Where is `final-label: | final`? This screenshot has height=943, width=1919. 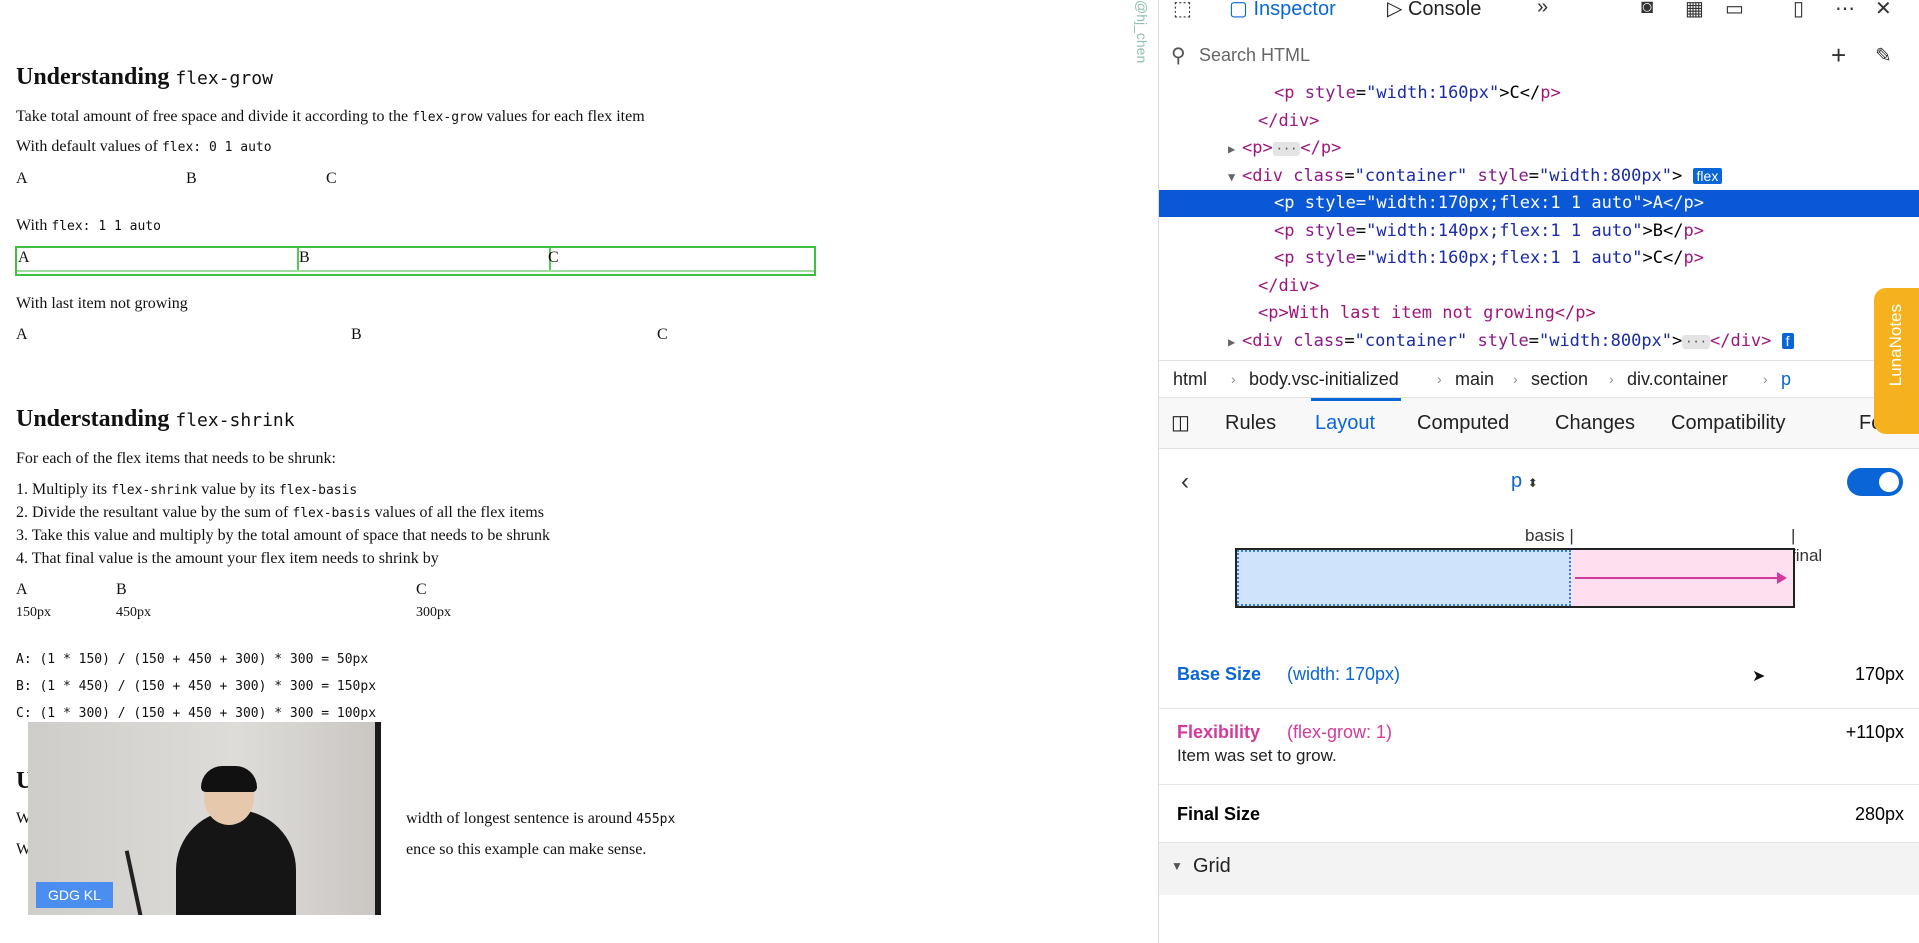
final-label: | final is located at coordinates (1807, 545).